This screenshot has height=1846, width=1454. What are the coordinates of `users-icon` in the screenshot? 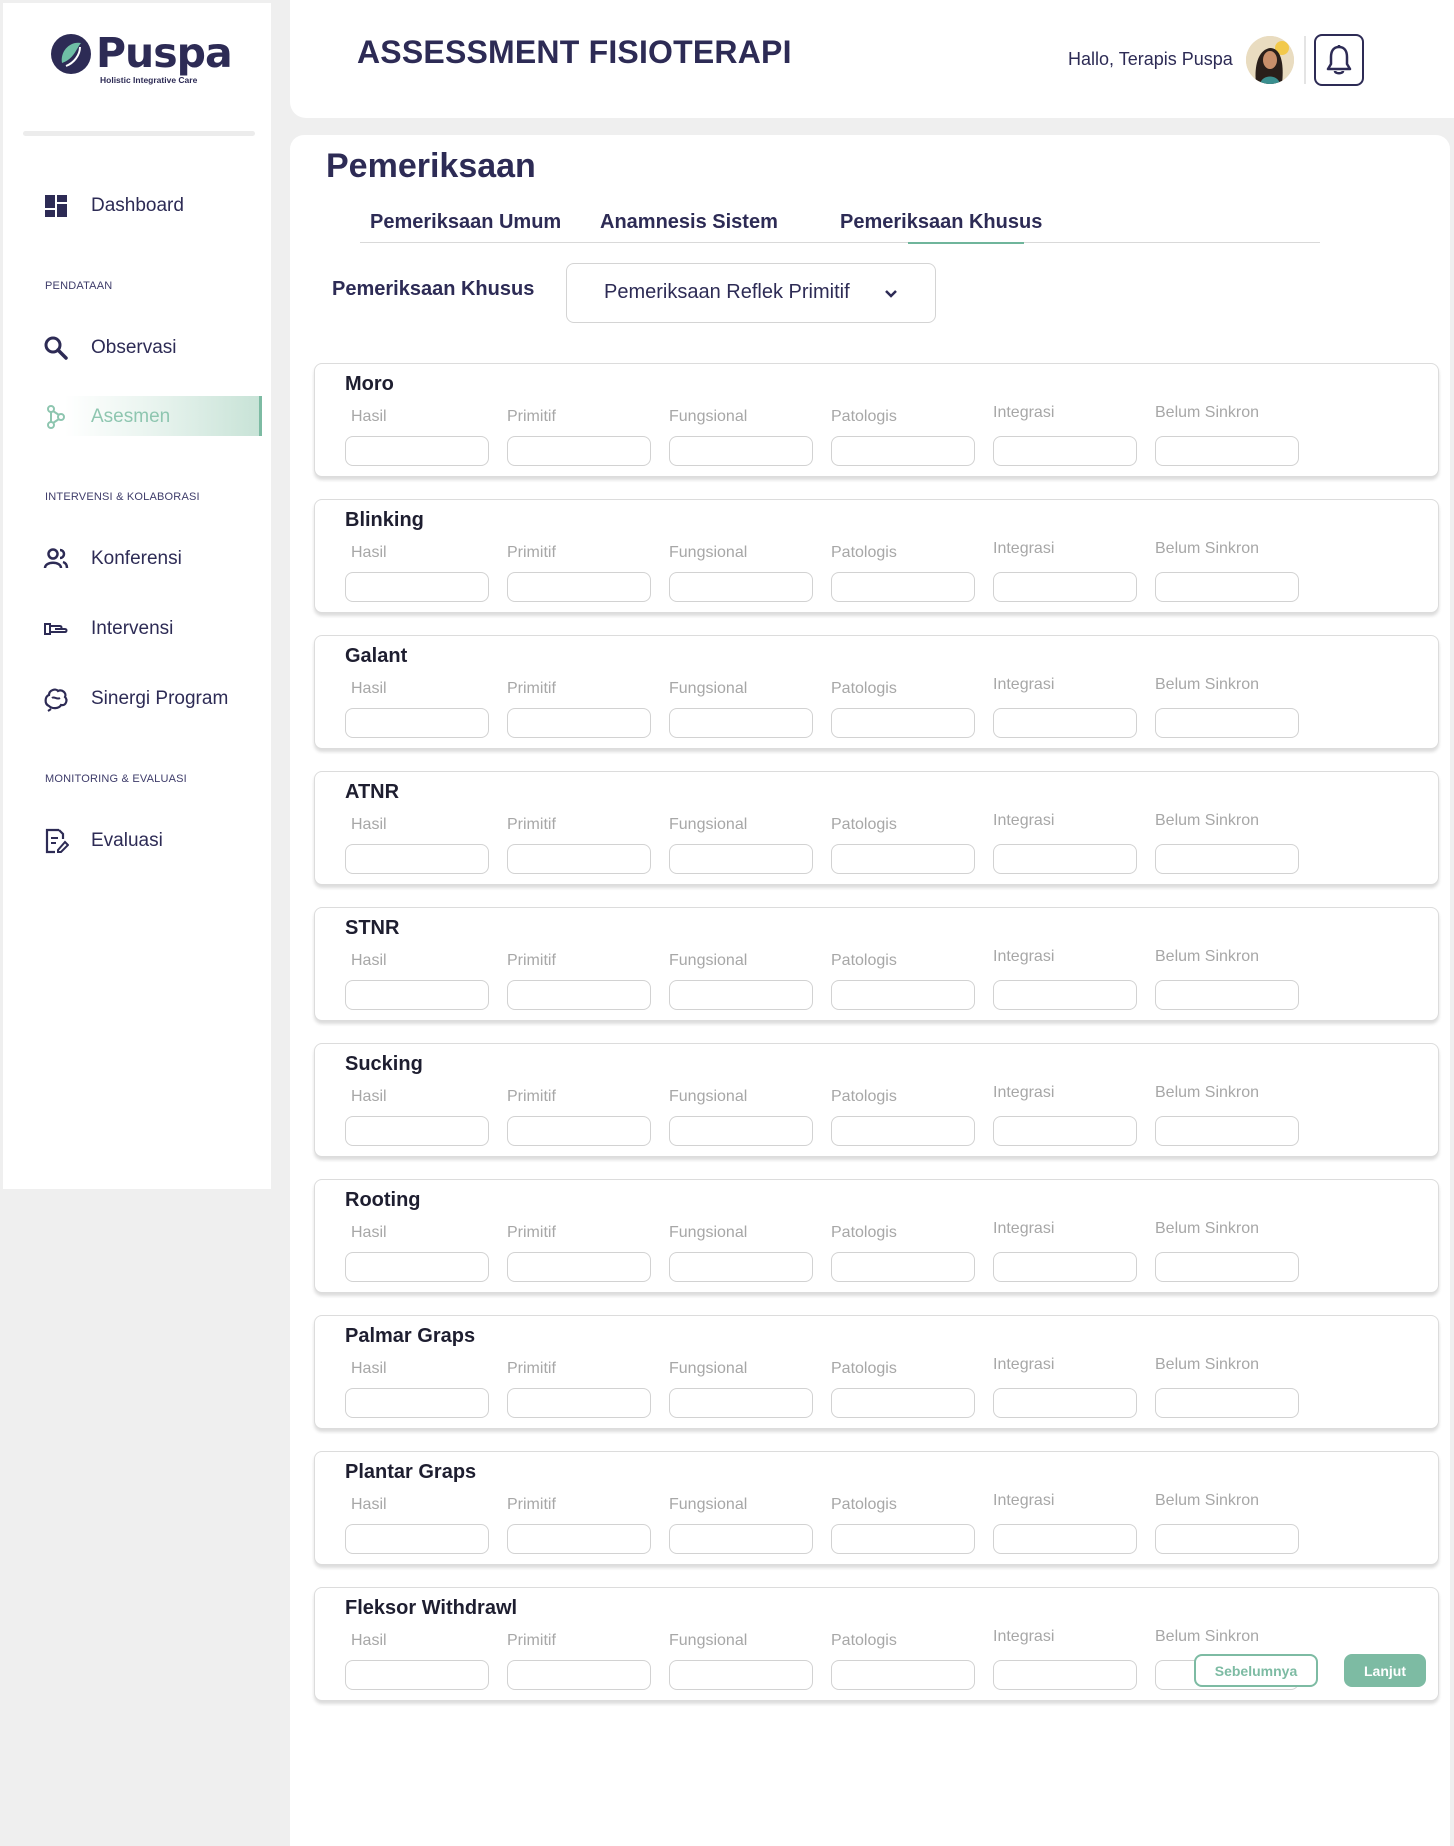 It's located at (56, 558).